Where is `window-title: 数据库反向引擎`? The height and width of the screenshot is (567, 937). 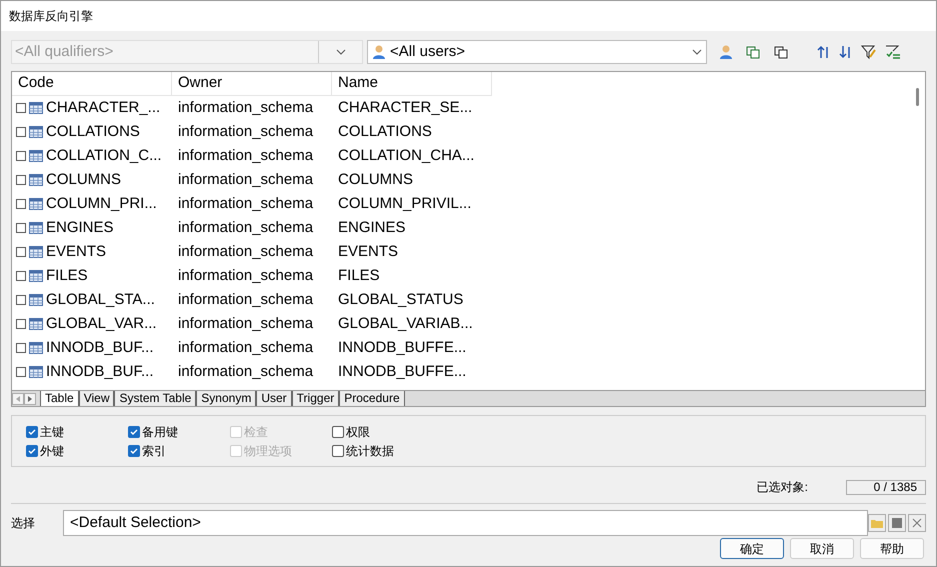 window-title: 数据库反向引擎 is located at coordinates (468, 16).